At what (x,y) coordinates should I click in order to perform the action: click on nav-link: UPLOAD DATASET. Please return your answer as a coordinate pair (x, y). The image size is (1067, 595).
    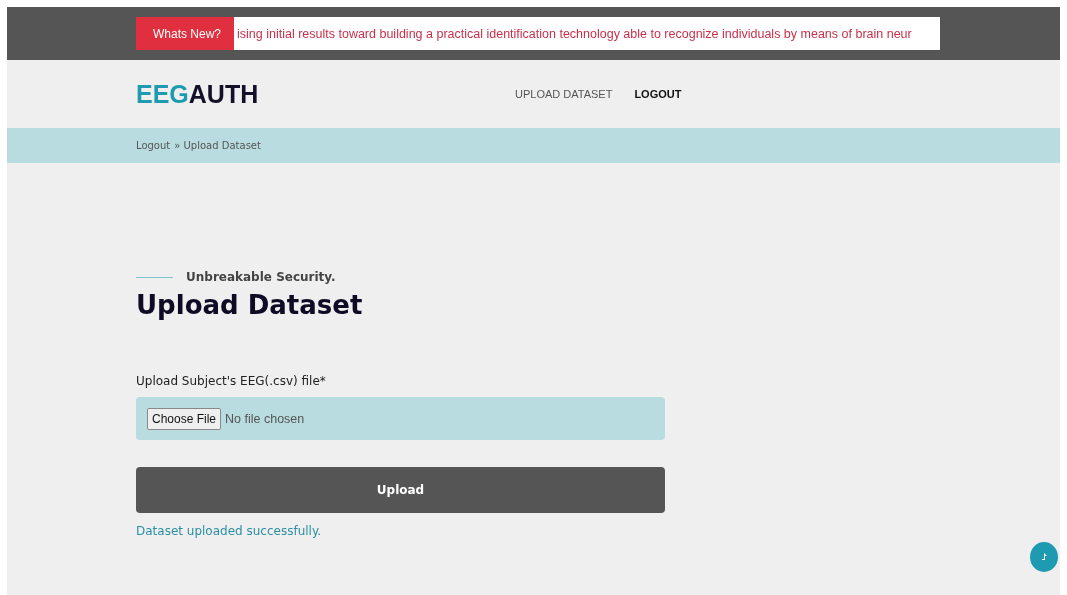
    Looking at the image, I should click on (564, 94).